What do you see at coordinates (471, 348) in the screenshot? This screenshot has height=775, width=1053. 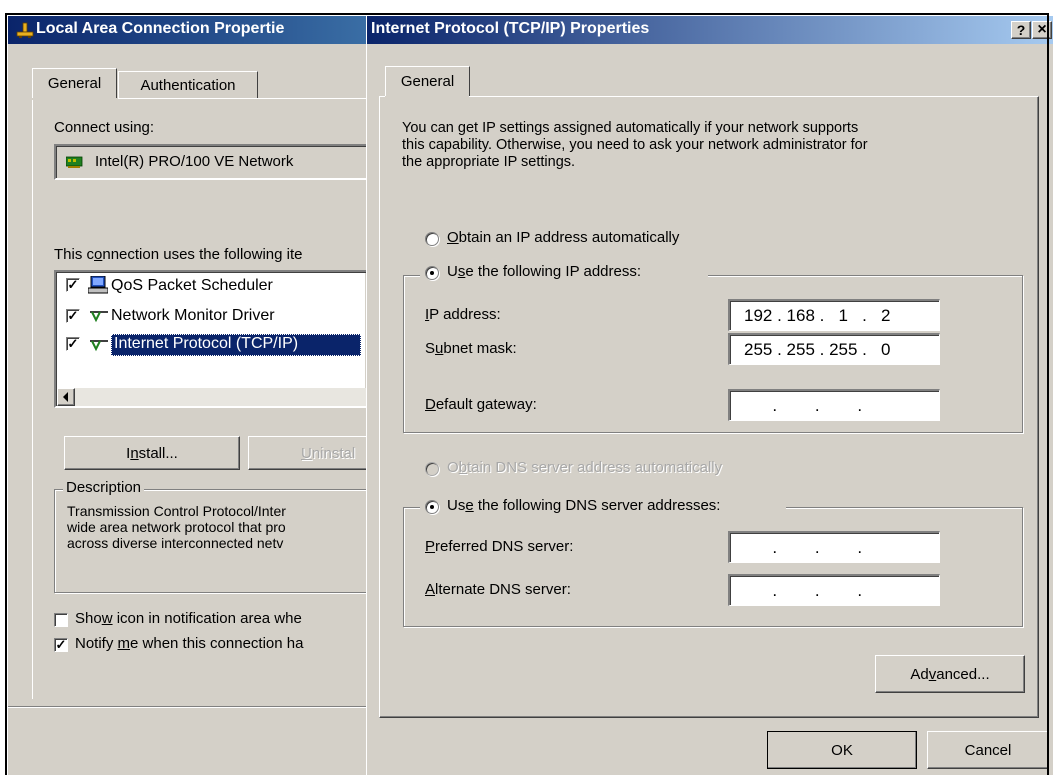 I see `subnet-label: Subnet mask:` at bounding box center [471, 348].